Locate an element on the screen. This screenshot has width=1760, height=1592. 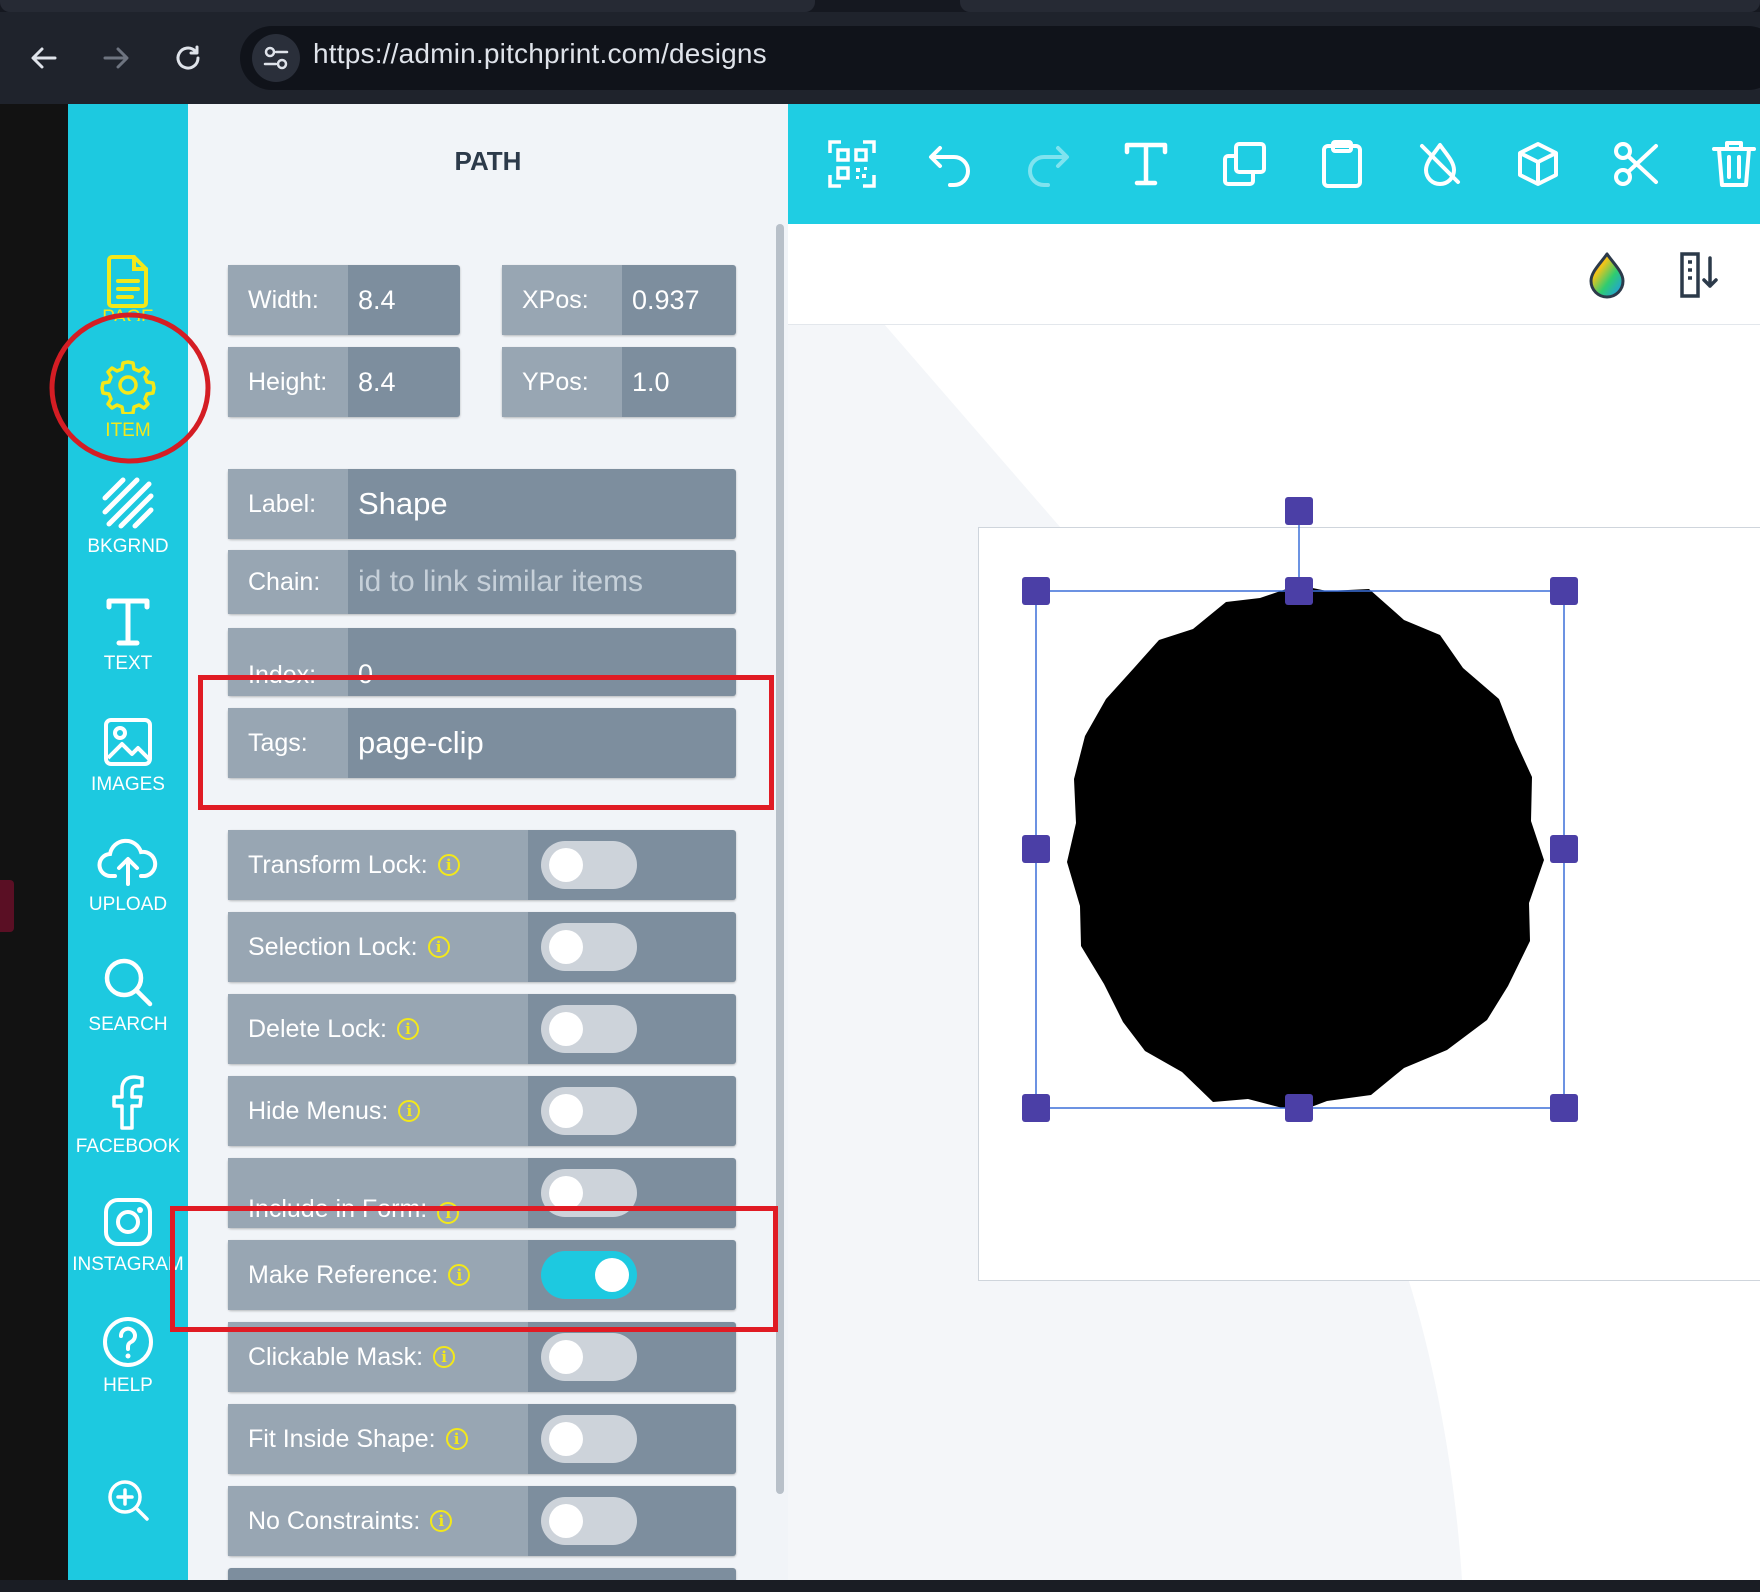
toggle-label-text: Selection Lock: is located at coordinates (333, 946).